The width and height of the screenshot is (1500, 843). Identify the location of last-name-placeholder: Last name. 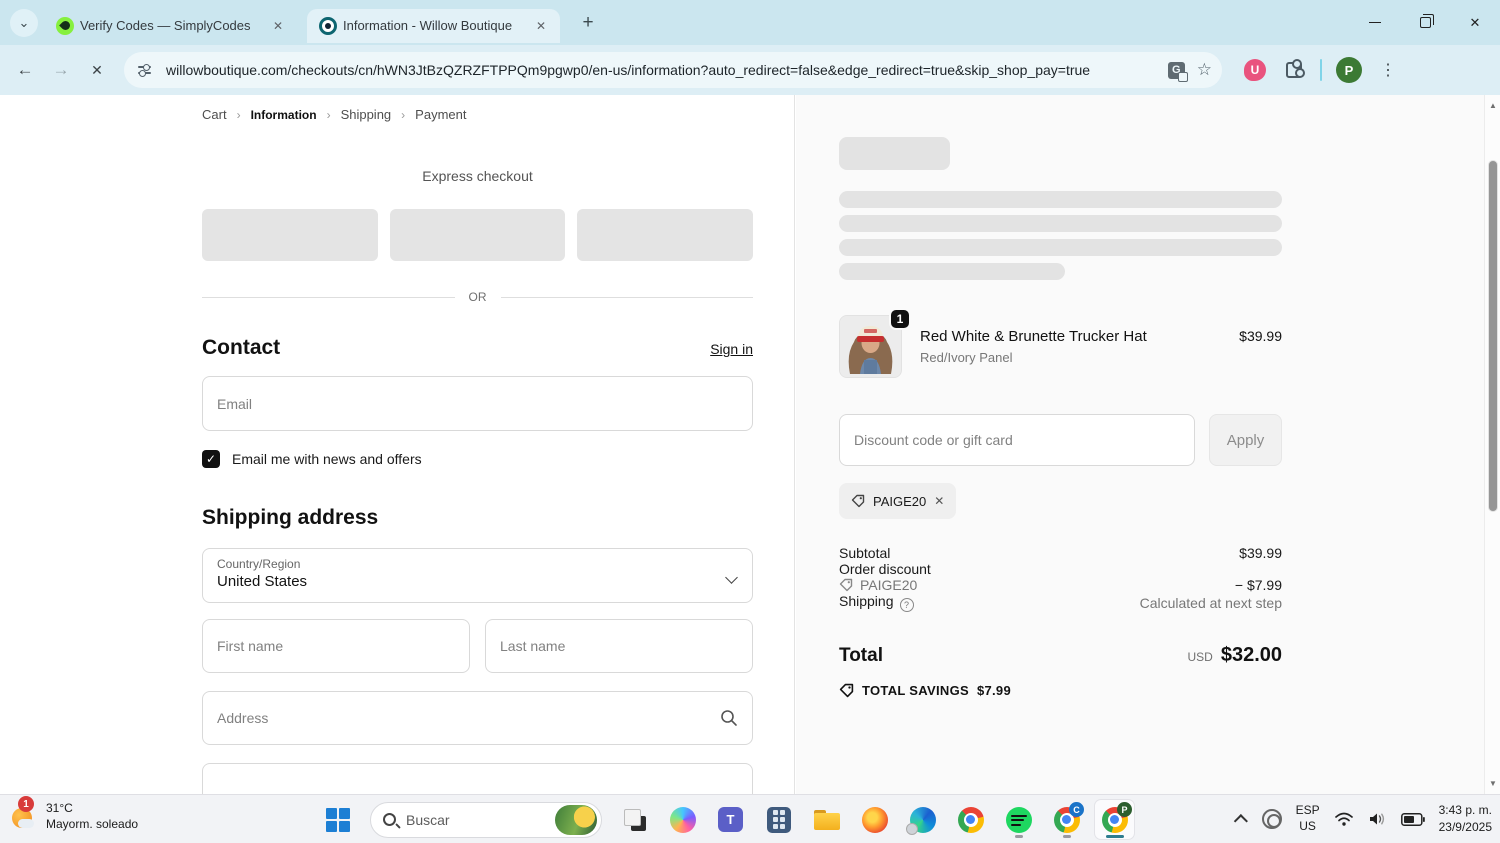
(533, 646).